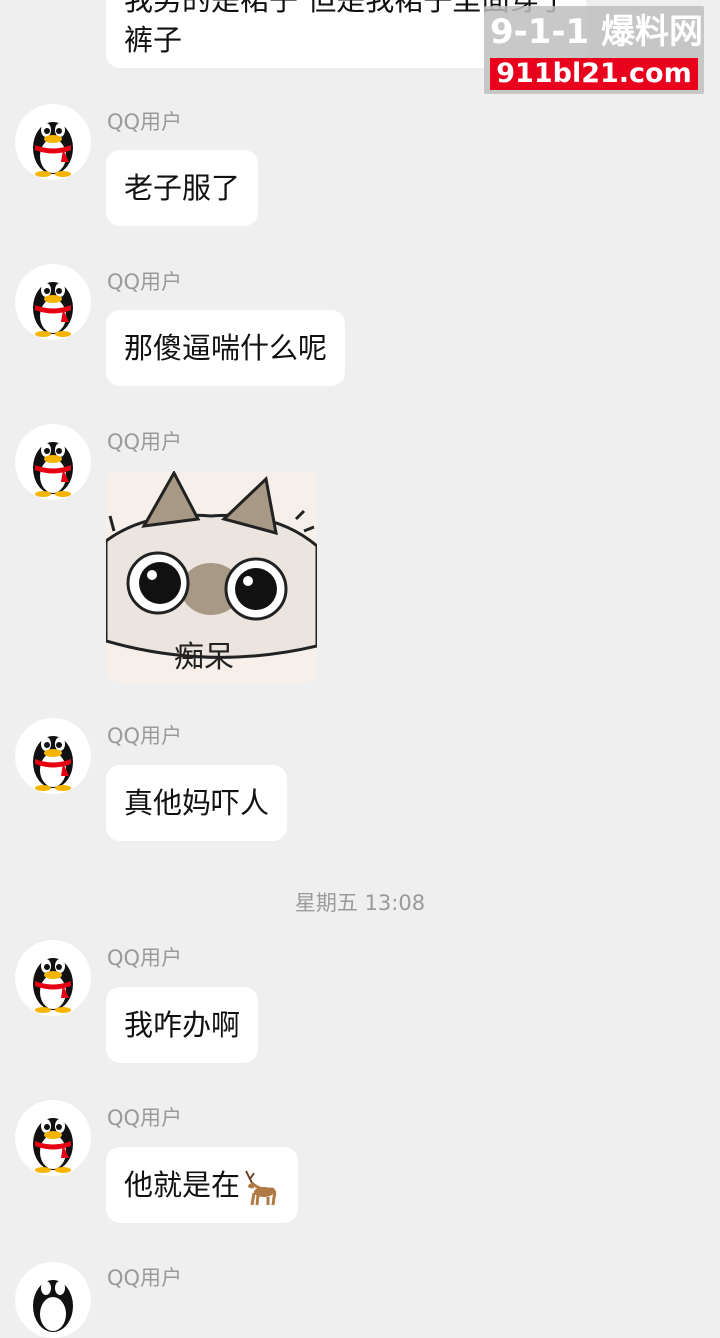 The width and height of the screenshot is (720, 1338). I want to click on chat-timestamp: 星期五 13:08, so click(360, 903).